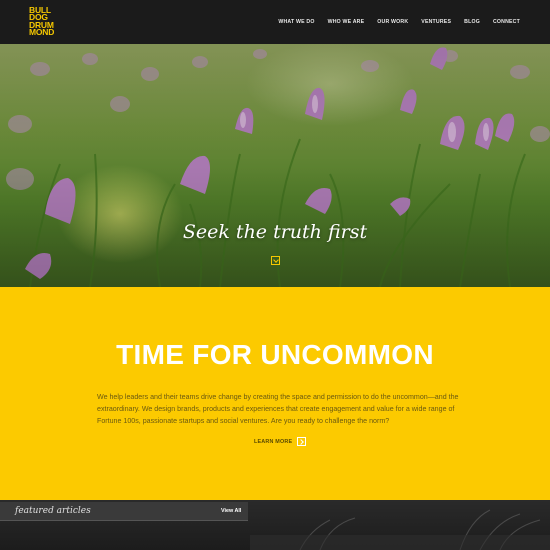  I want to click on nav-what-we-do: WHAT WE DO, so click(296, 22).